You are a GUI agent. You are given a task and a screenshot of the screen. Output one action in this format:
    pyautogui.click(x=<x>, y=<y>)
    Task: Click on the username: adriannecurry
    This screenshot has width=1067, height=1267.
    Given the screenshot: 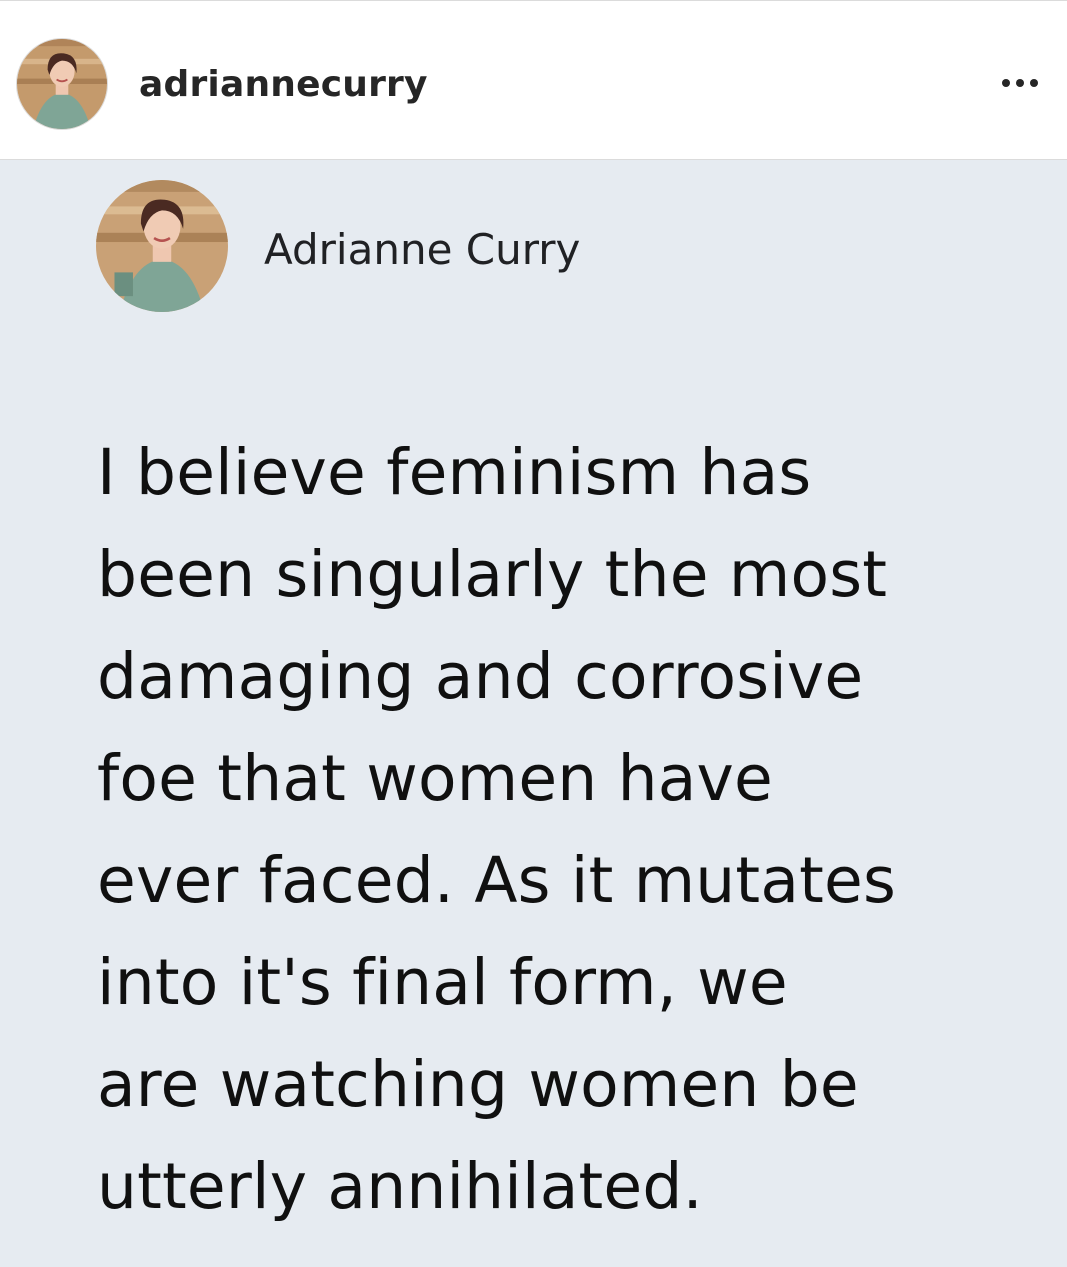 What is the action you would take?
    pyautogui.click(x=283, y=85)
    